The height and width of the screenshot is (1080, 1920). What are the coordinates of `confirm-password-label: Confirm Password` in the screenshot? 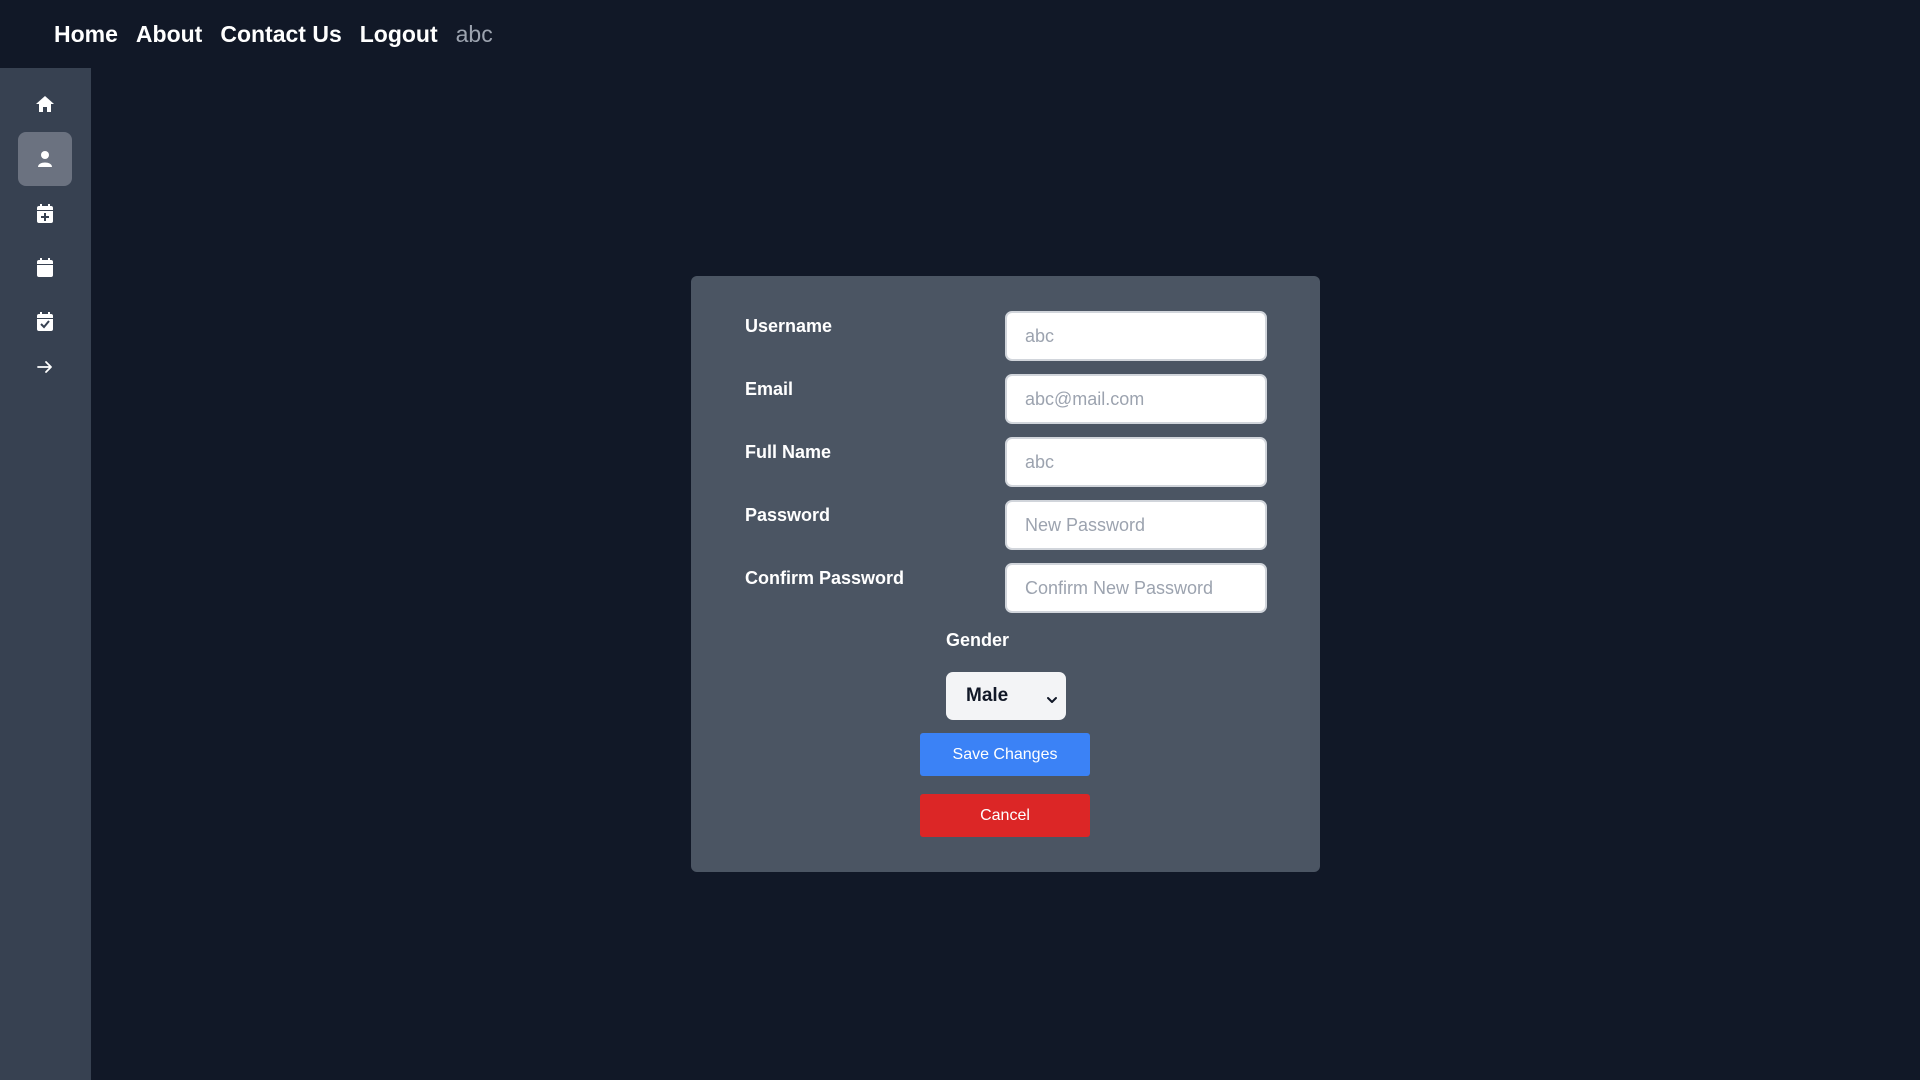 It's located at (825, 578).